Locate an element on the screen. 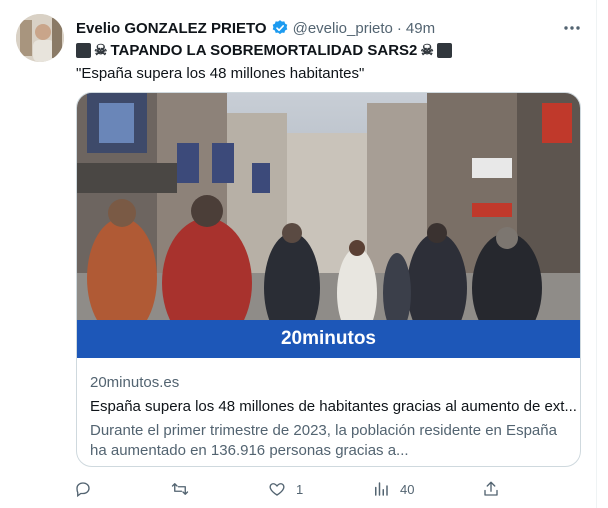 The image size is (608, 508). tweet-headline: TAPANDO LA SOBREMORTALIDAD SARS2 is located at coordinates (264, 50).